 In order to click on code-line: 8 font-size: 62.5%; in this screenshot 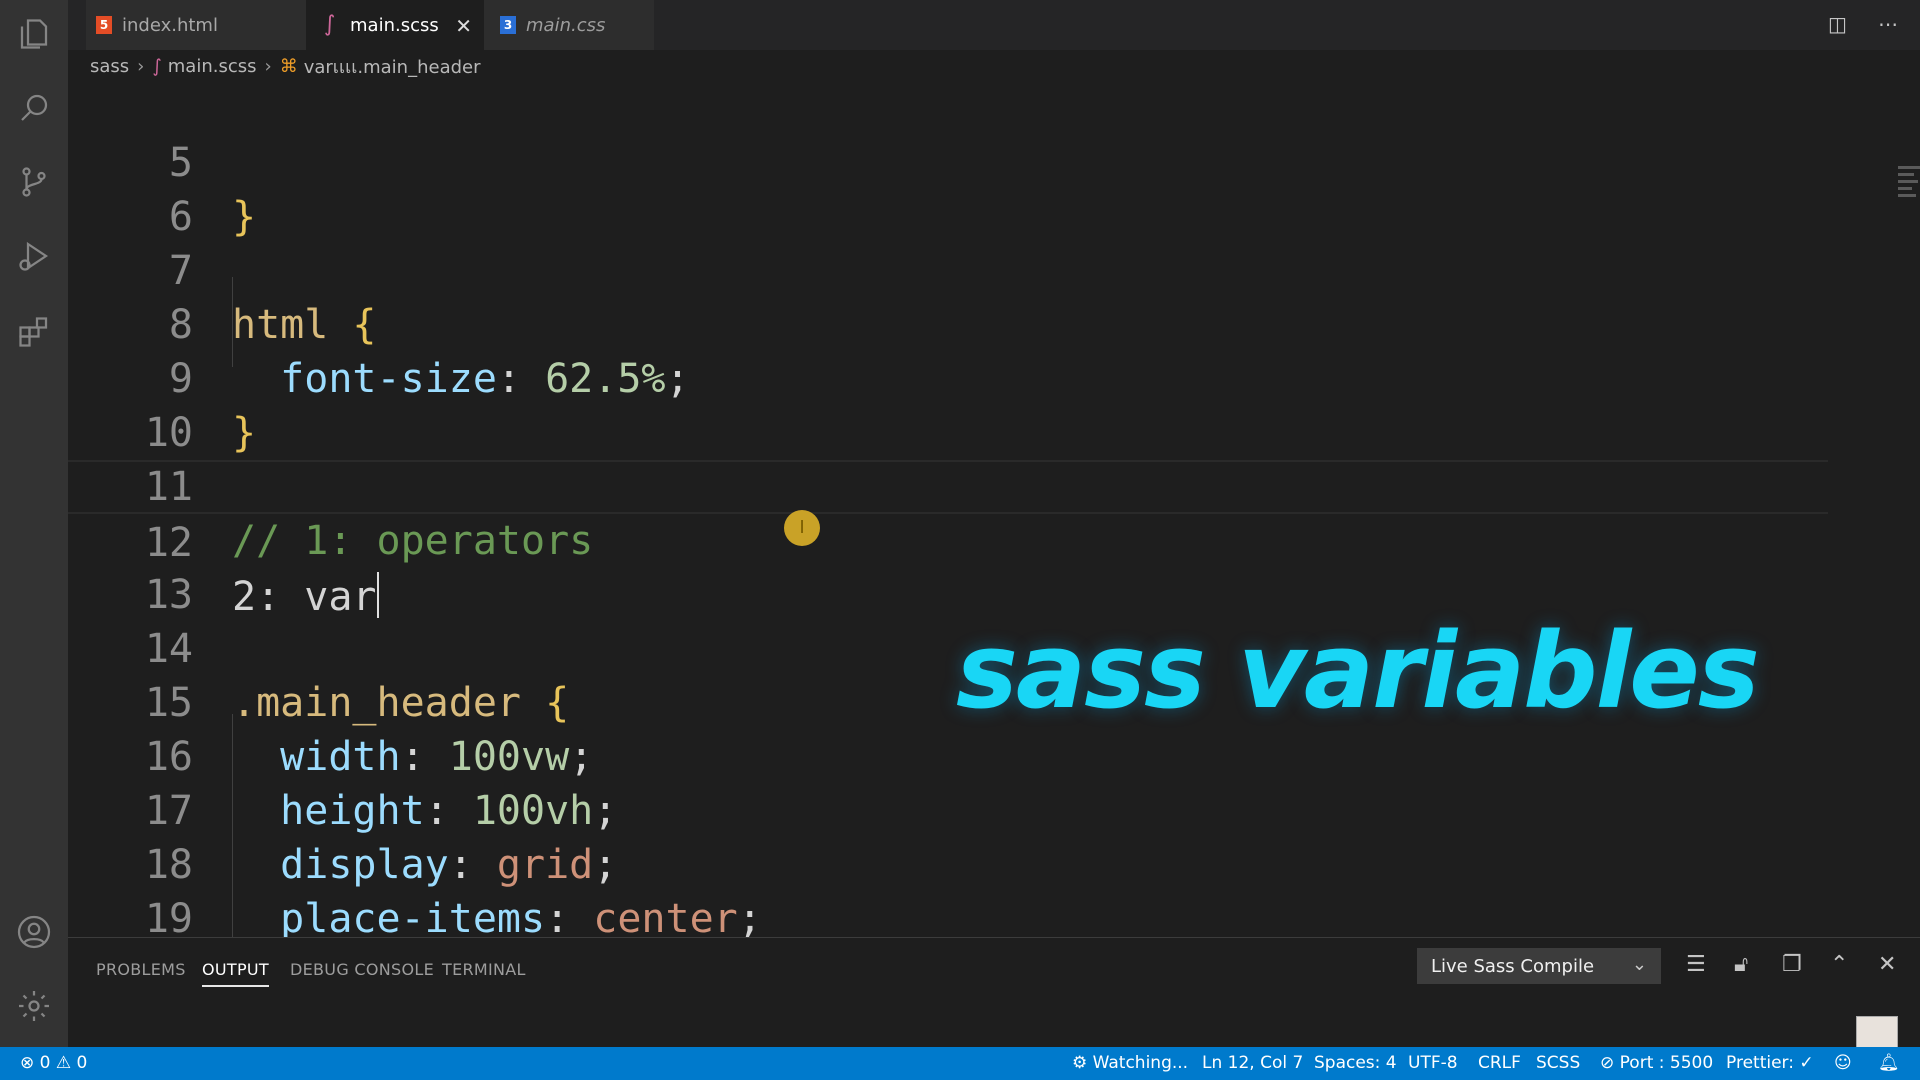, I will do `click(948, 323)`.